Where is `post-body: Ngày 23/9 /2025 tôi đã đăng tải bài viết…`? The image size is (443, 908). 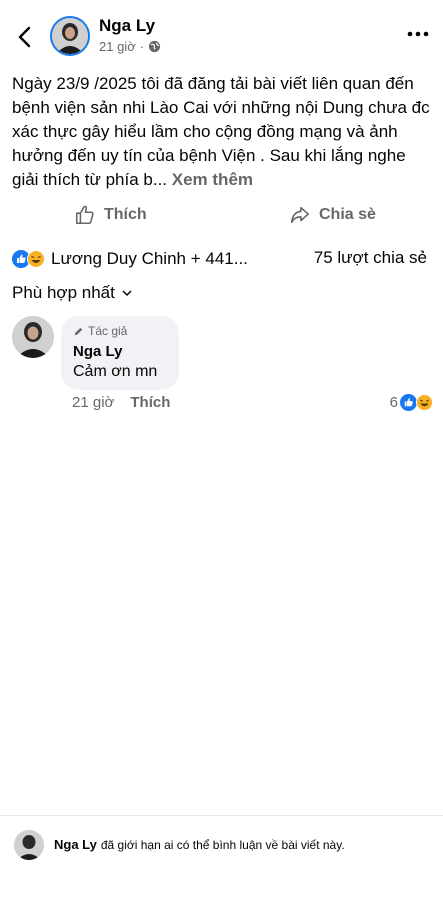
post-body: Ngày 23/9 /2025 tôi đã đăng tải bài viết… is located at coordinates (222, 132).